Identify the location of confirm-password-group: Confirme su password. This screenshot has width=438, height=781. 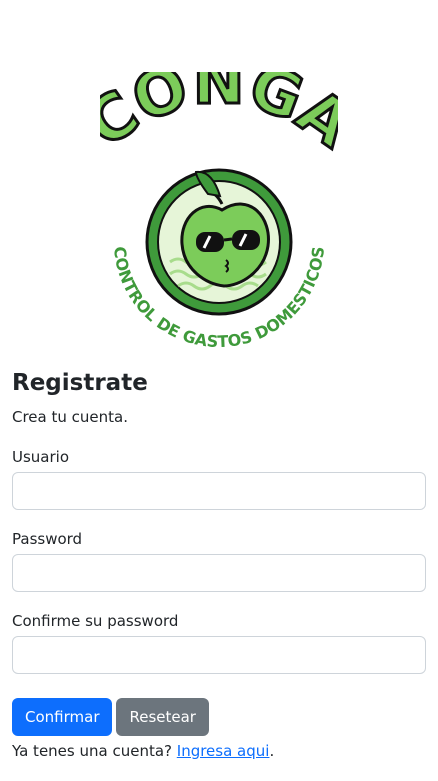
(219, 642).